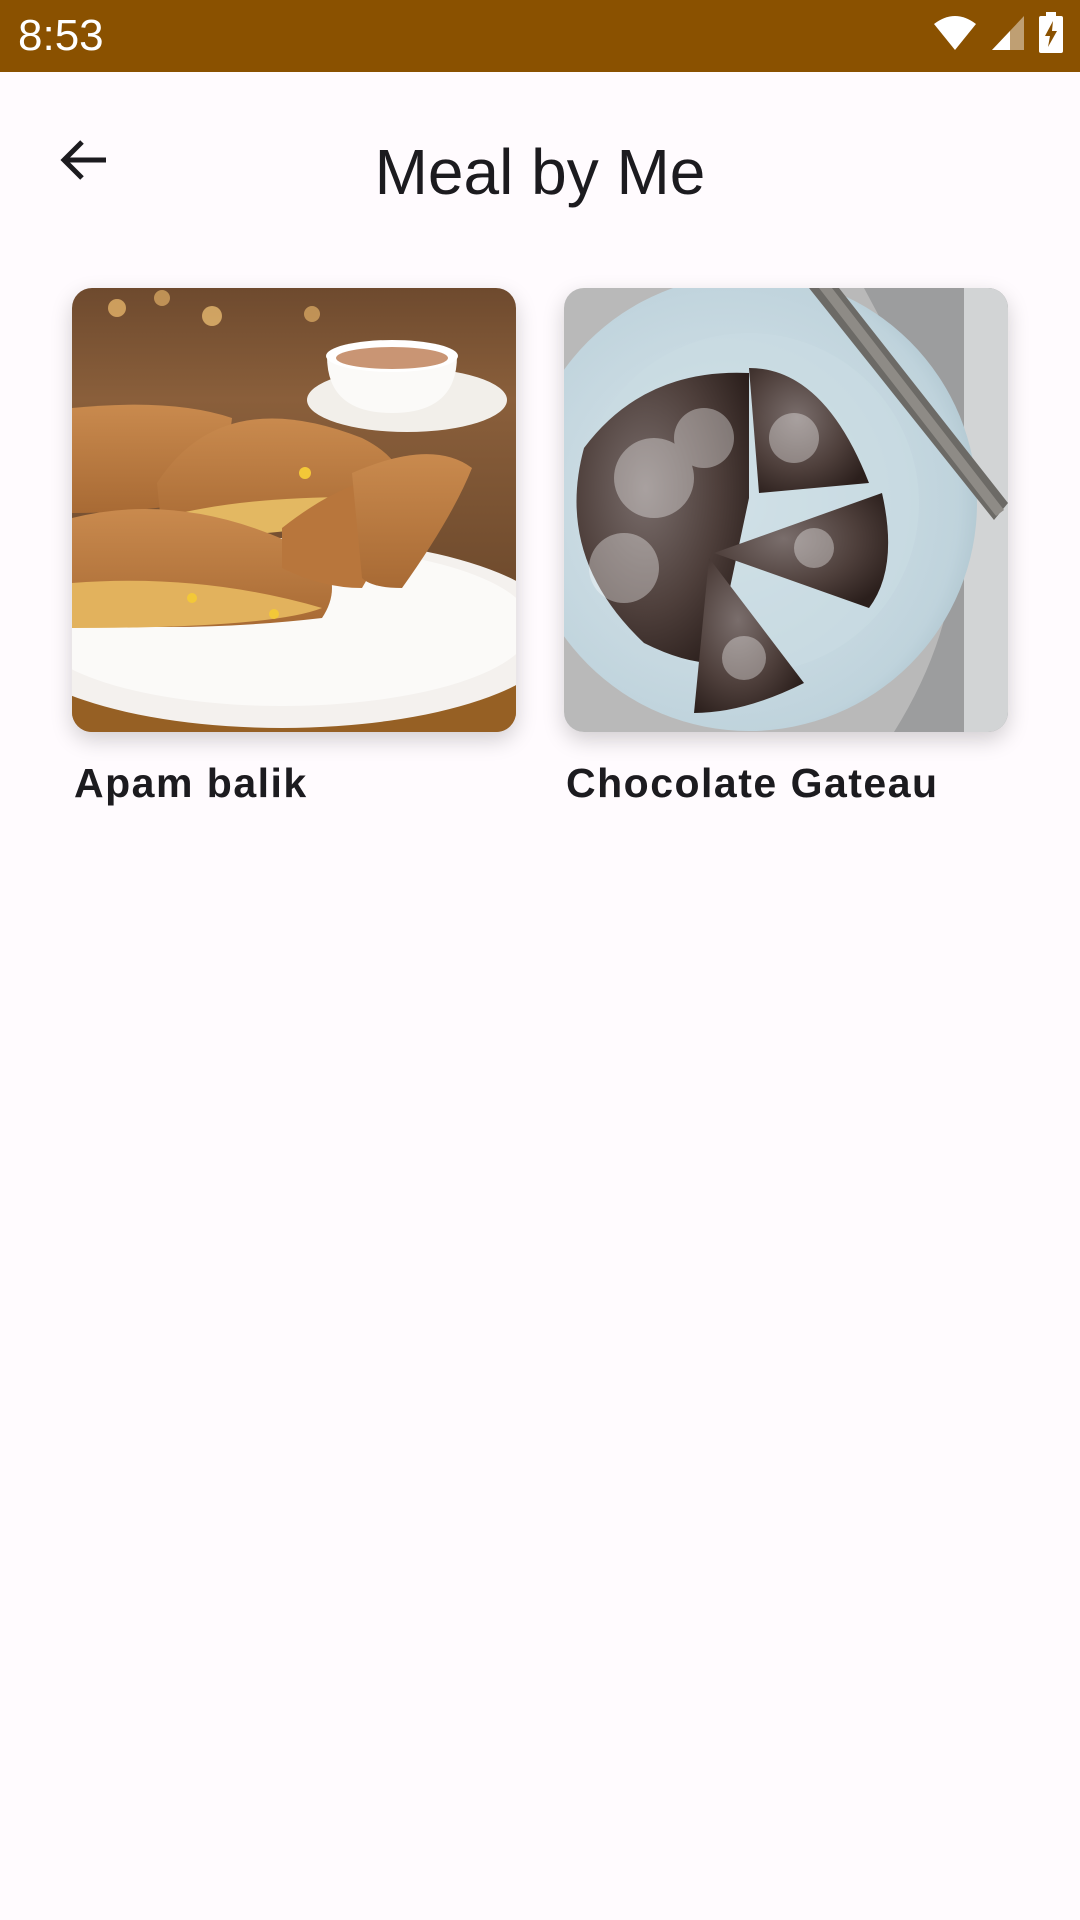  Describe the element at coordinates (540, 36) in the screenshot. I see `status-bar: 8:53` at that location.